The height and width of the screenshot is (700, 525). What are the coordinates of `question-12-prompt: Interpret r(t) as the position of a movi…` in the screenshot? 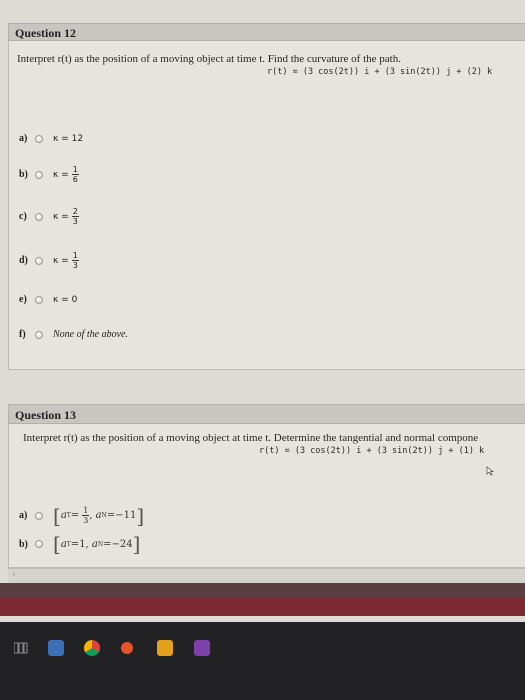 It's located at (209, 59).